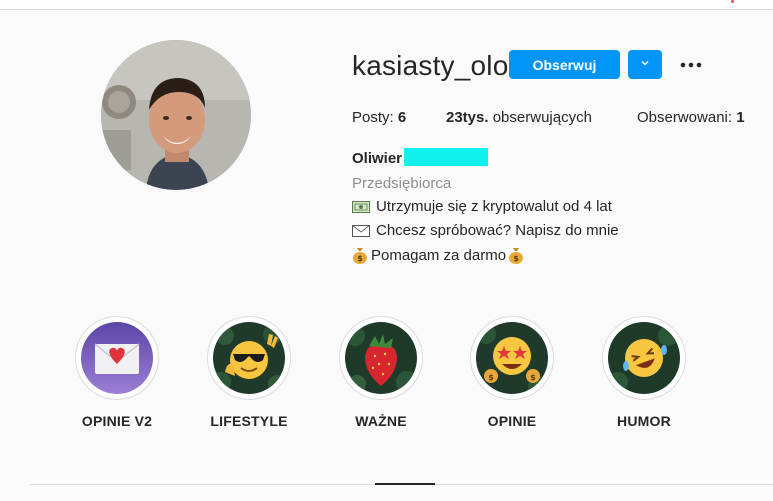 Image resolution: width=773 pixels, height=501 pixels. Describe the element at coordinates (542, 117) in the screenshot. I see `followers-label: obserwujących` at that location.